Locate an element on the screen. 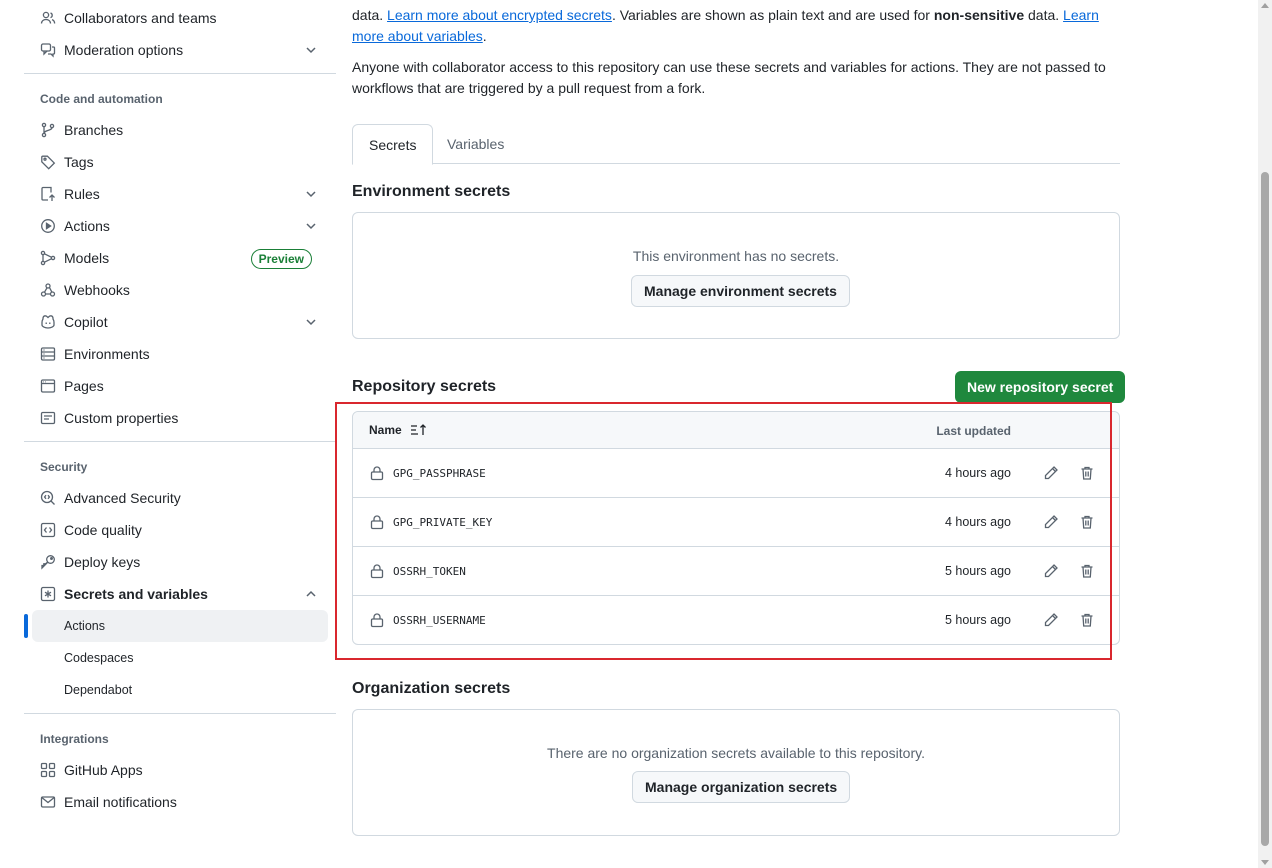  sidebar-subitem-dependabot: Dependabot is located at coordinates (180, 690).